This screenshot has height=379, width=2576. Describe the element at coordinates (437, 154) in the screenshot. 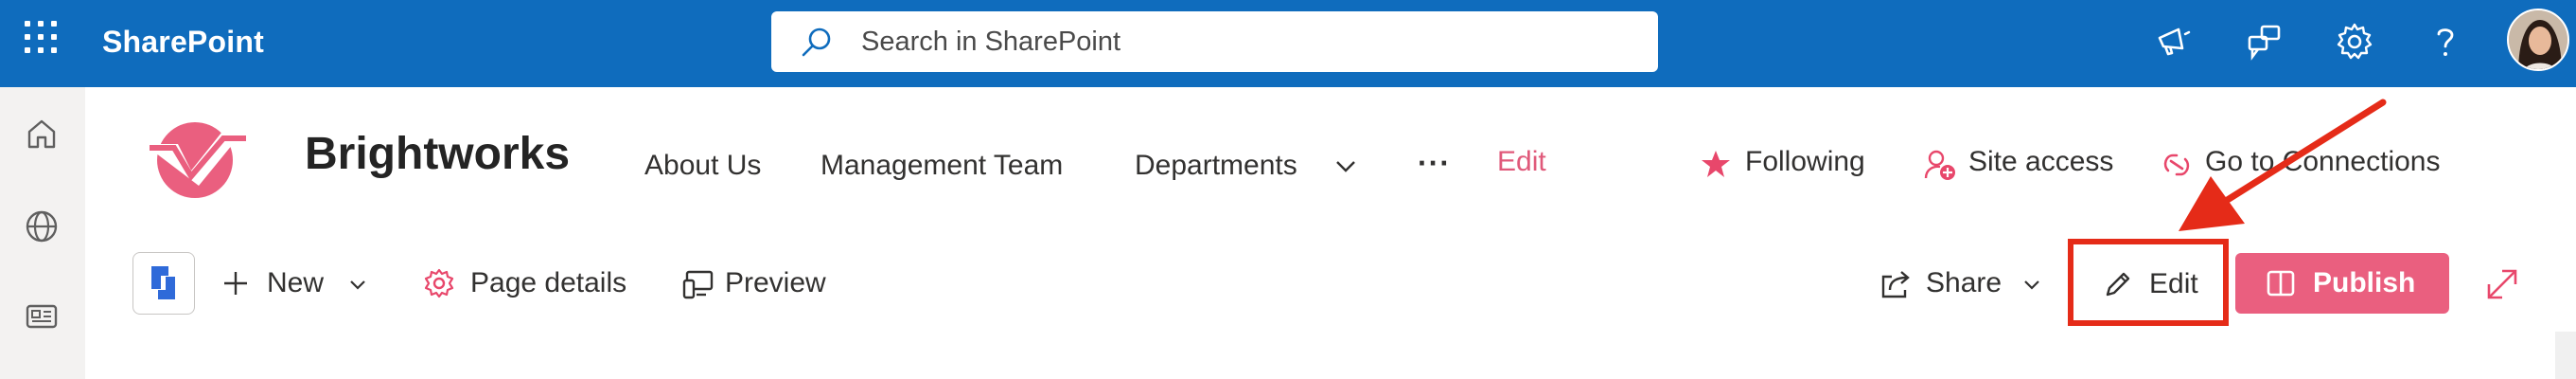

I see `site-title: Brightworks` at that location.